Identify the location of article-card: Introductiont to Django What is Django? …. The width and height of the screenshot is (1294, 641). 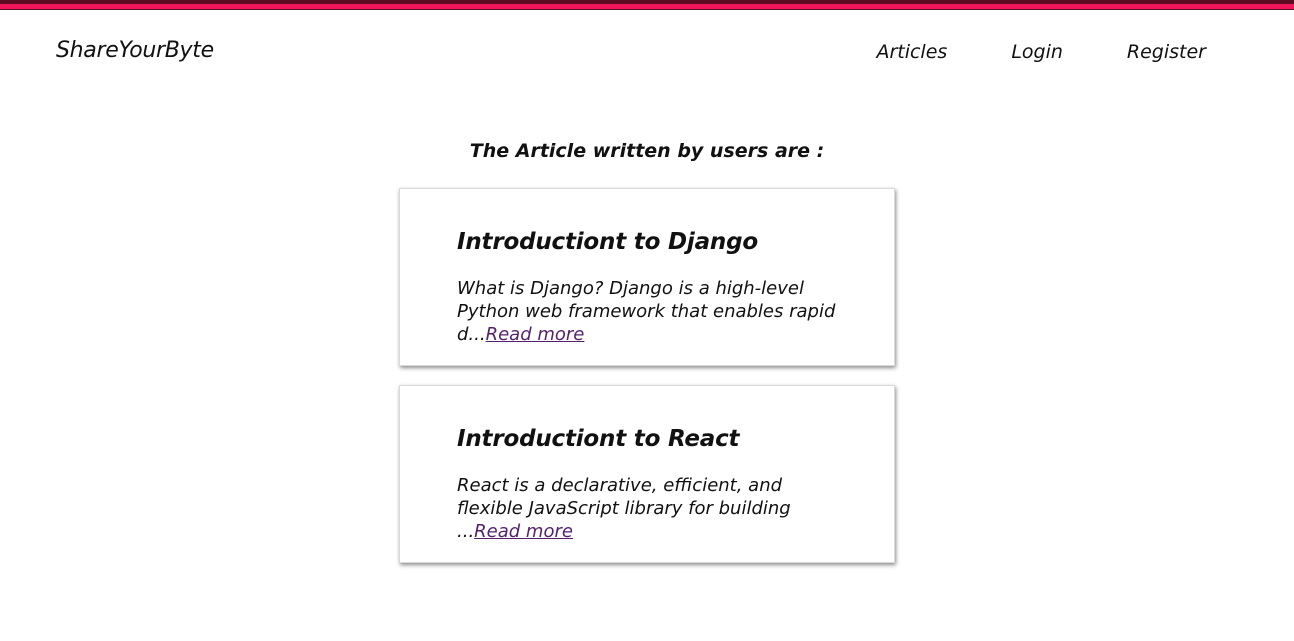
(647, 277).